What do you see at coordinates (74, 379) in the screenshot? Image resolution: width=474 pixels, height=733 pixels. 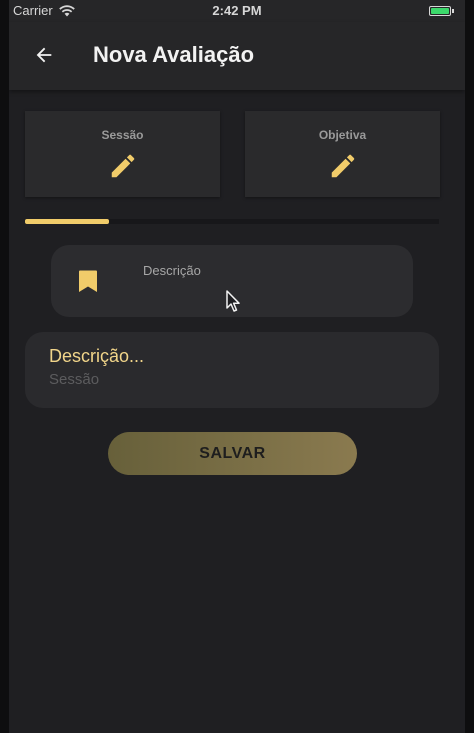 I see `item-subtitle: Sessão` at bounding box center [74, 379].